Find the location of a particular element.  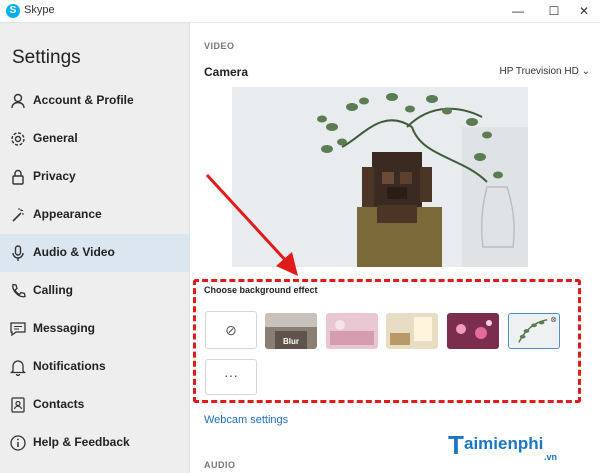

watermark-domain: .vn is located at coordinates (551, 457).